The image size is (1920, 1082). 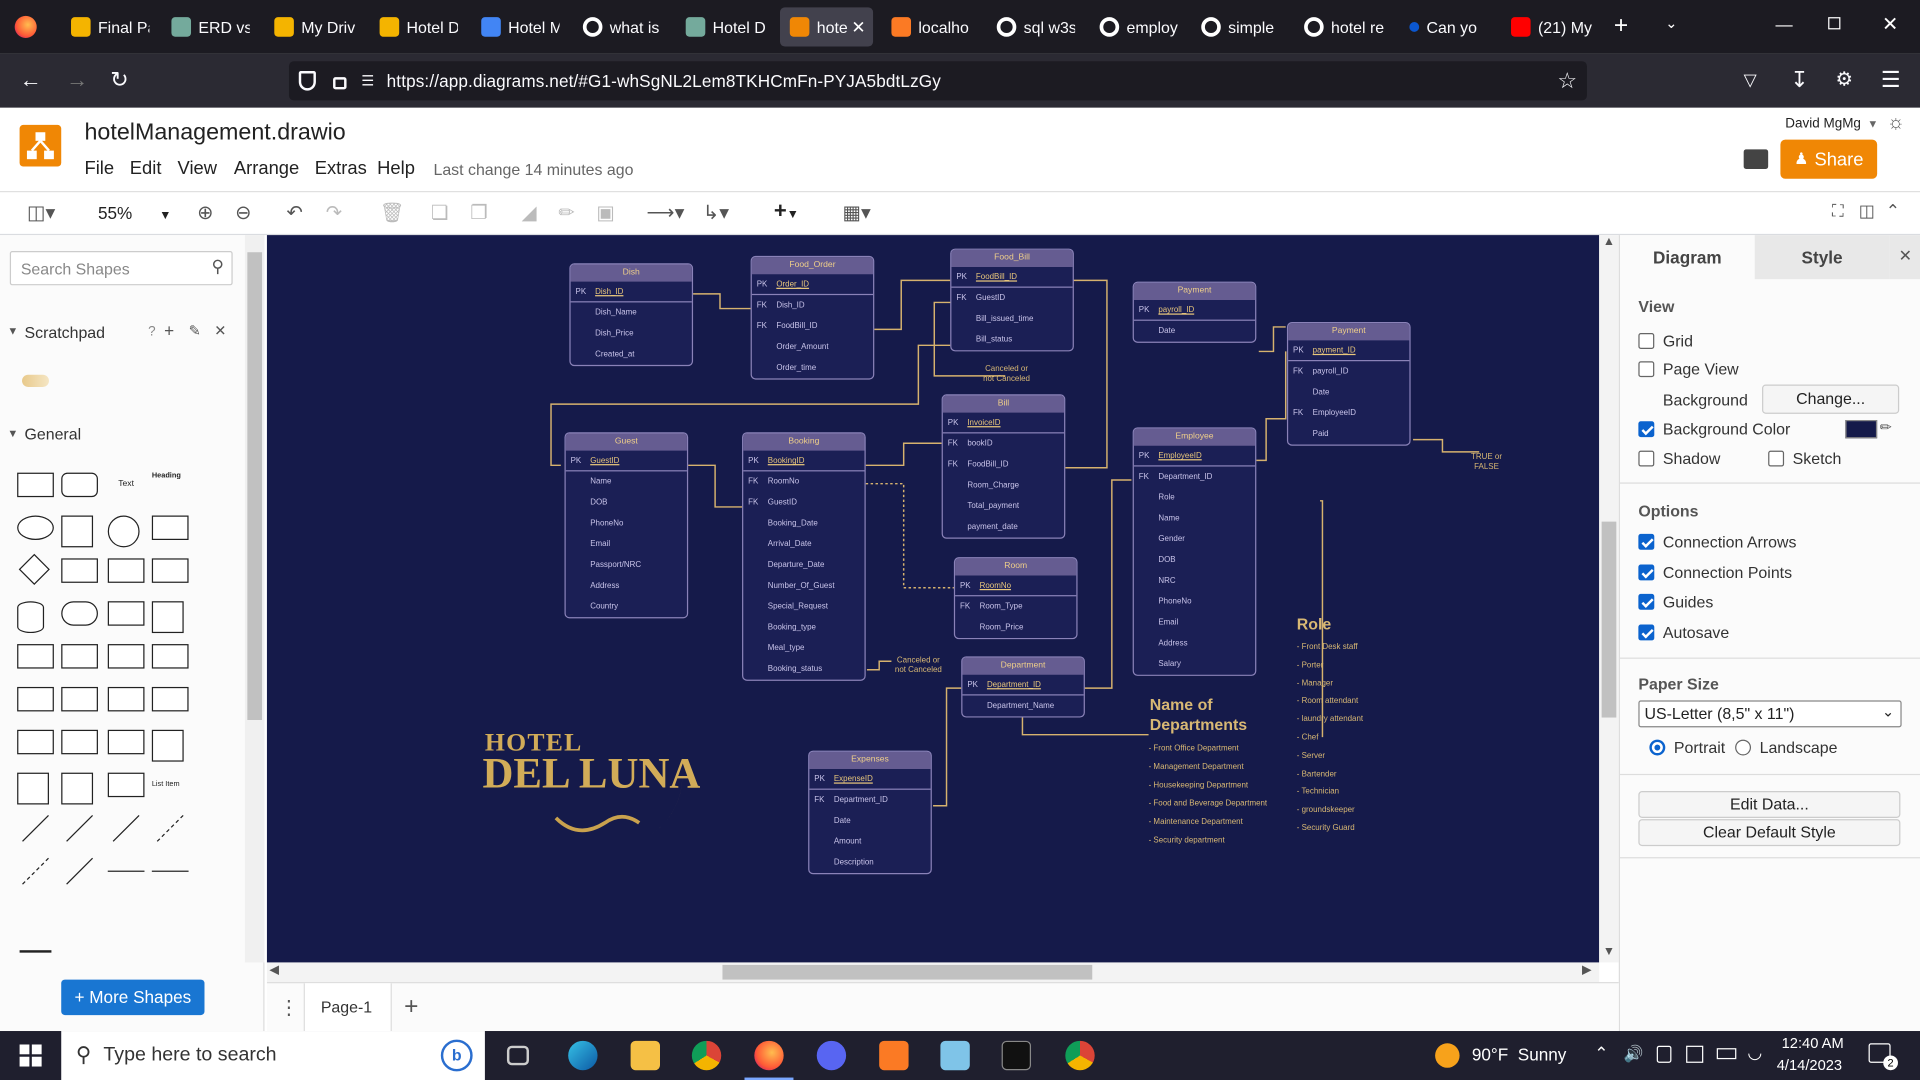 I want to click on shape-callout, so click(x=126, y=699).